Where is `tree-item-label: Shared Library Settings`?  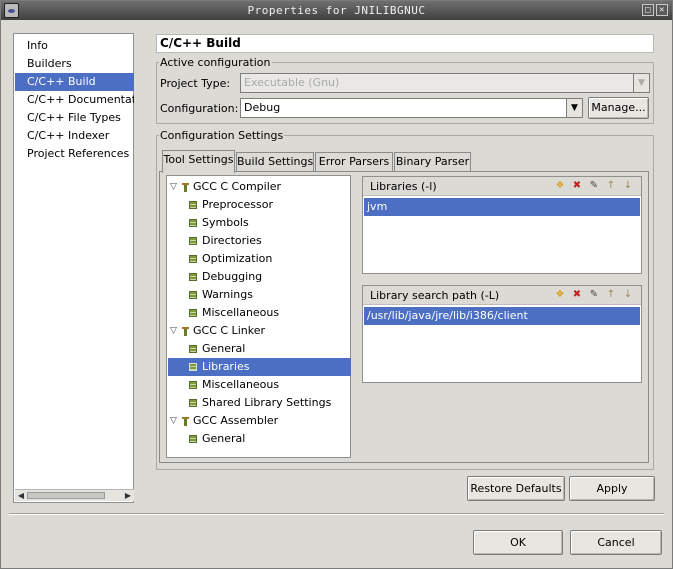
tree-item-label: Shared Library Settings is located at coordinates (267, 402).